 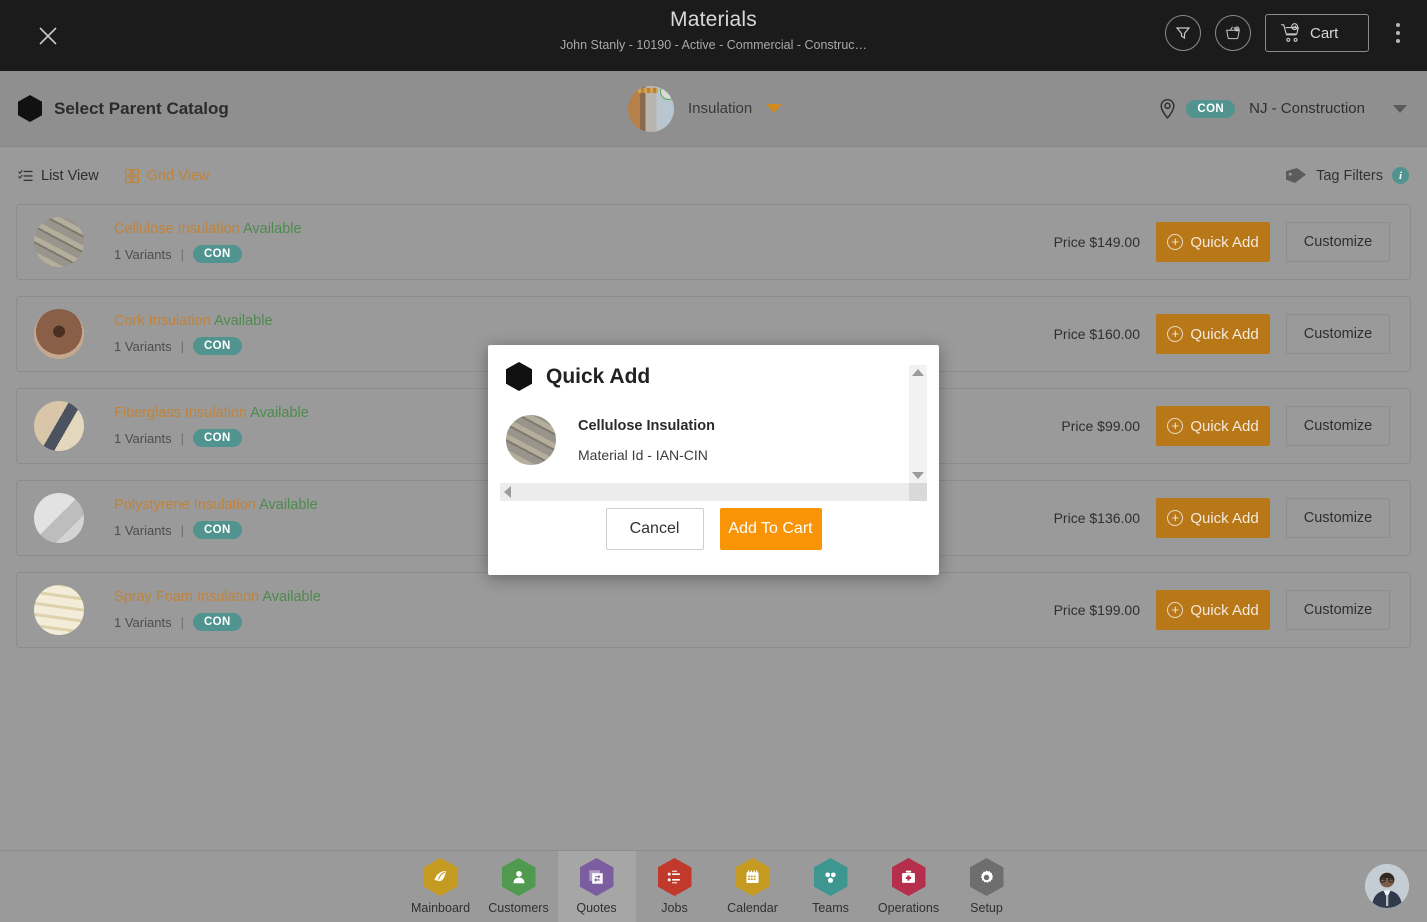 I want to click on cancel-button: Cancel, so click(x=654, y=529).